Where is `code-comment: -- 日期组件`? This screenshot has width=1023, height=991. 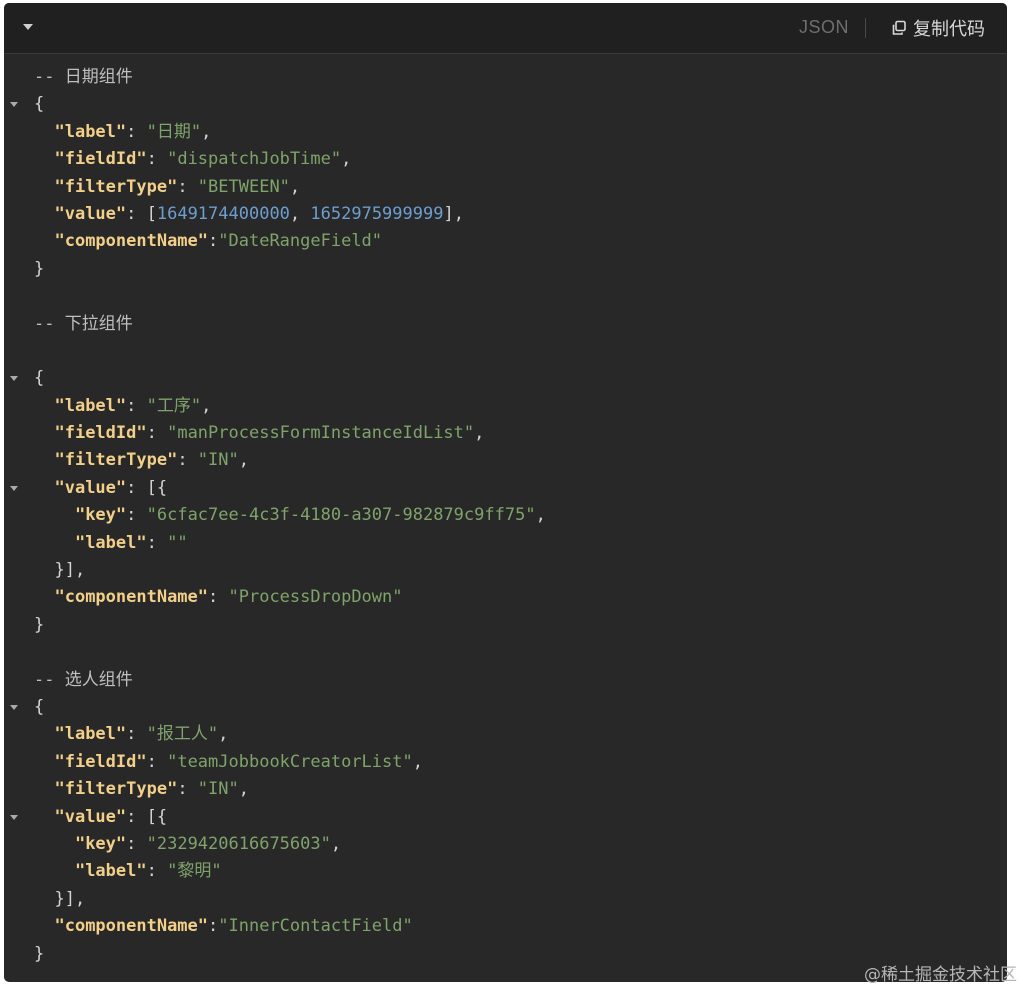
code-comment: -- 日期组件 is located at coordinates (83, 77).